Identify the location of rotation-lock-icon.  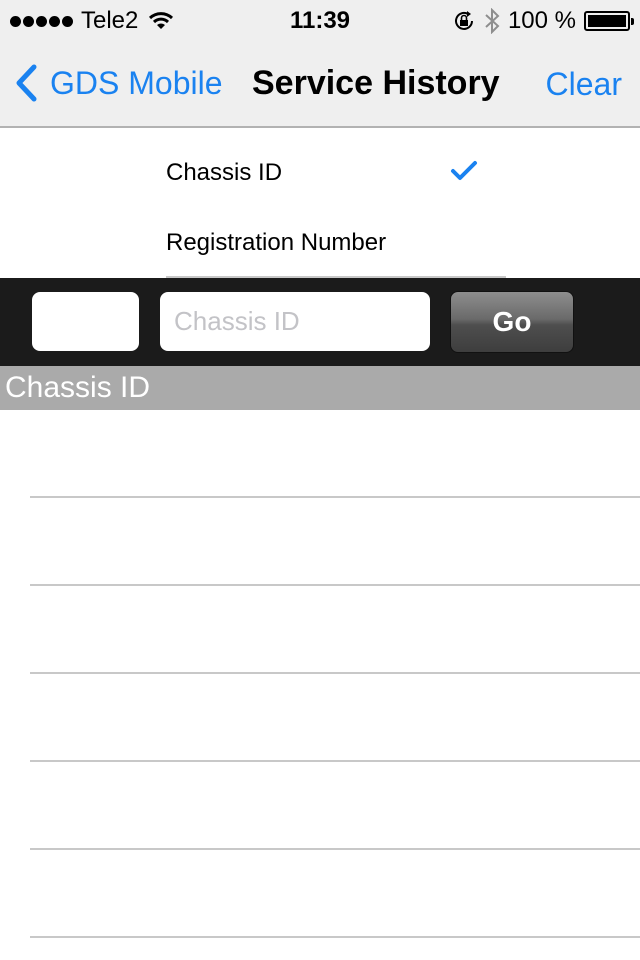
(463, 20).